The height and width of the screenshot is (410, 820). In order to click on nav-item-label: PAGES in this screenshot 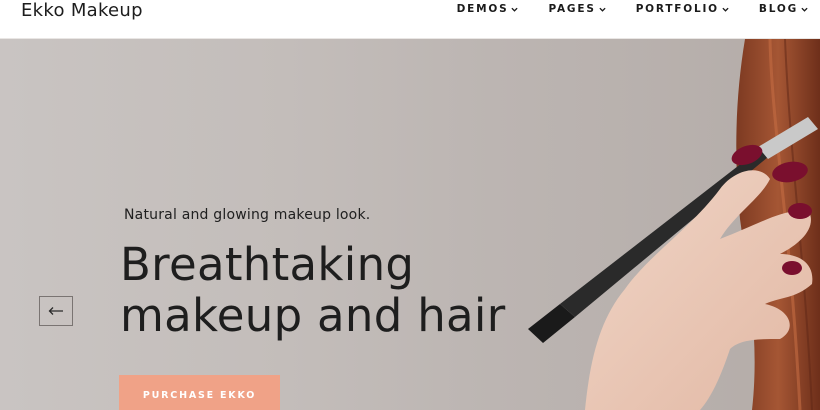, I will do `click(572, 9)`.